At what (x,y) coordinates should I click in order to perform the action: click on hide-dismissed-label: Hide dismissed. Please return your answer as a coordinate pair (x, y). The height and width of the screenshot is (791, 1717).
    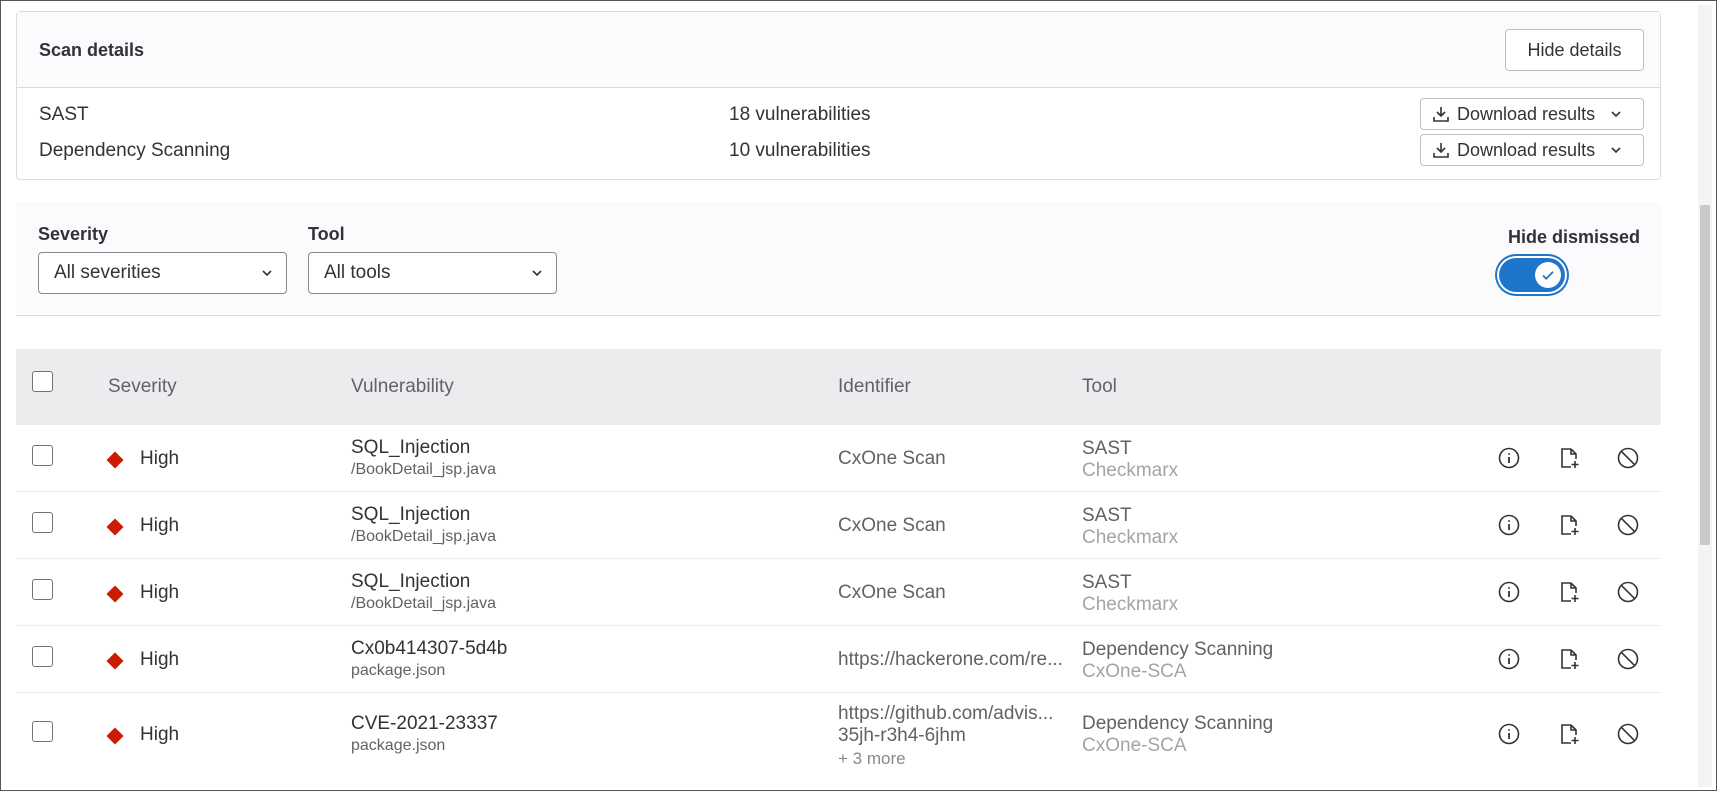
    Looking at the image, I should click on (1573, 237).